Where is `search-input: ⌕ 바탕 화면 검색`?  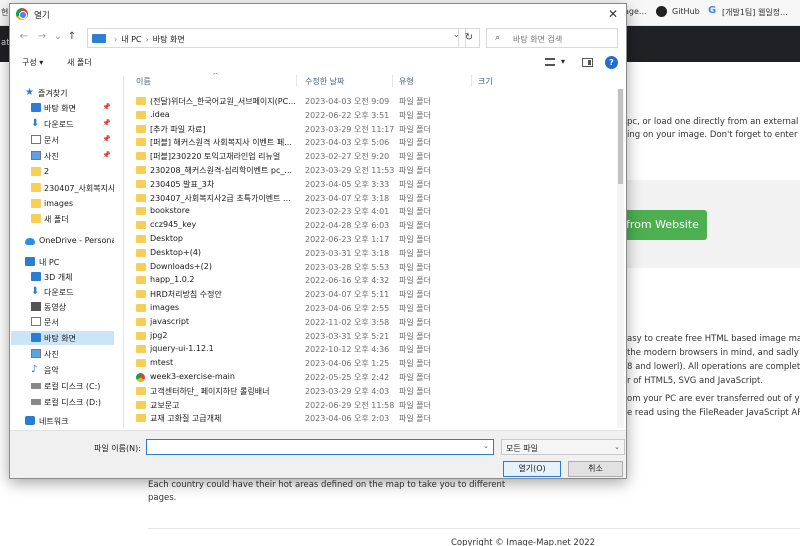
search-input: ⌕ 바탕 화면 검색 is located at coordinates (552, 38).